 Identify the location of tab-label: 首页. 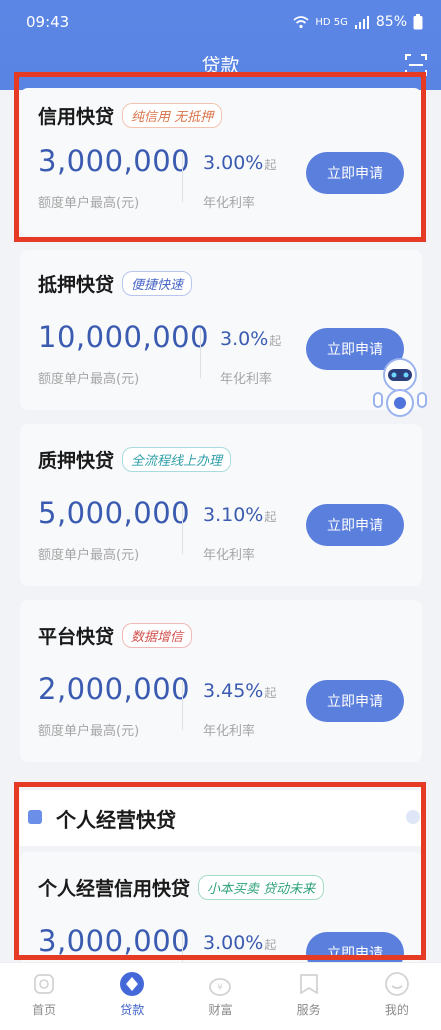
(44, 1010).